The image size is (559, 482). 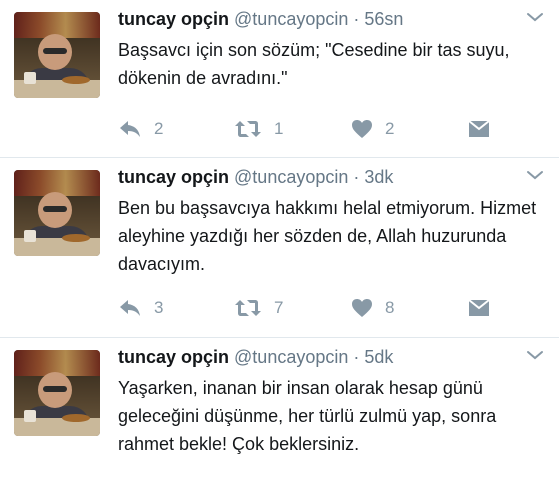 I want to click on timestamp: 5dk, so click(x=378, y=357).